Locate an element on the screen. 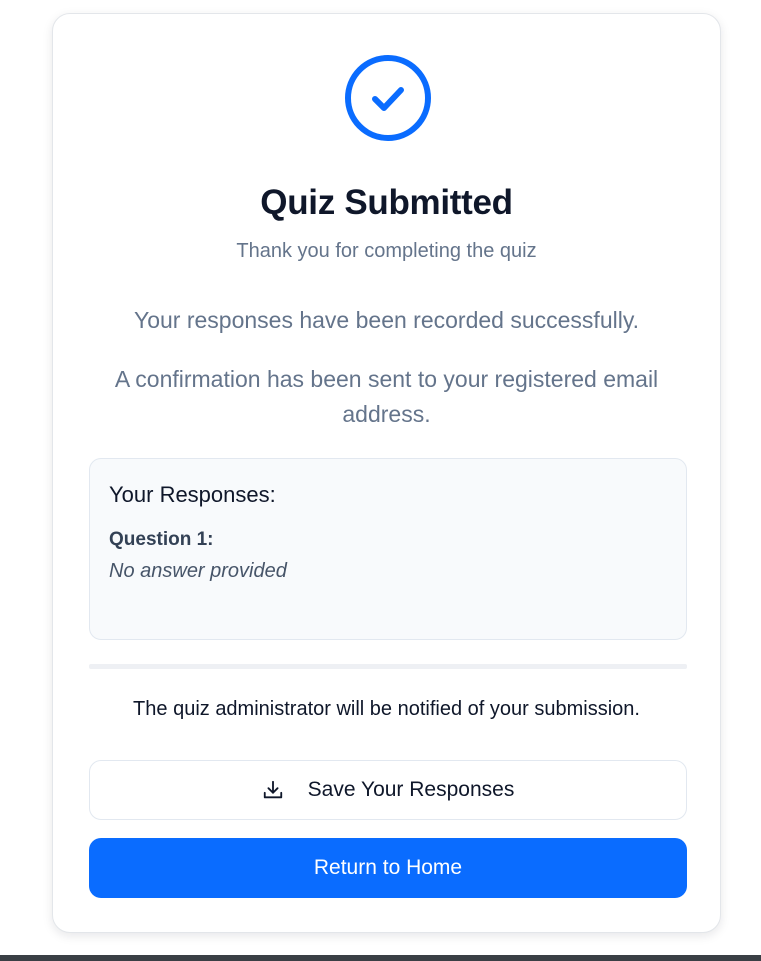 The image size is (761, 961). save-responses-button: Save Your Responses is located at coordinates (388, 790).